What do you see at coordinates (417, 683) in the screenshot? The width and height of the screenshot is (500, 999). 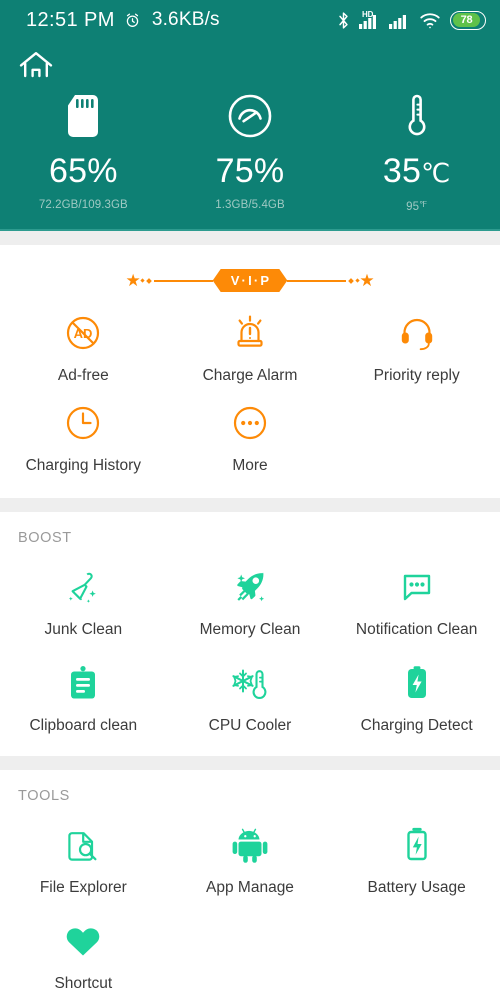 I see `battery-bolt-icon` at bounding box center [417, 683].